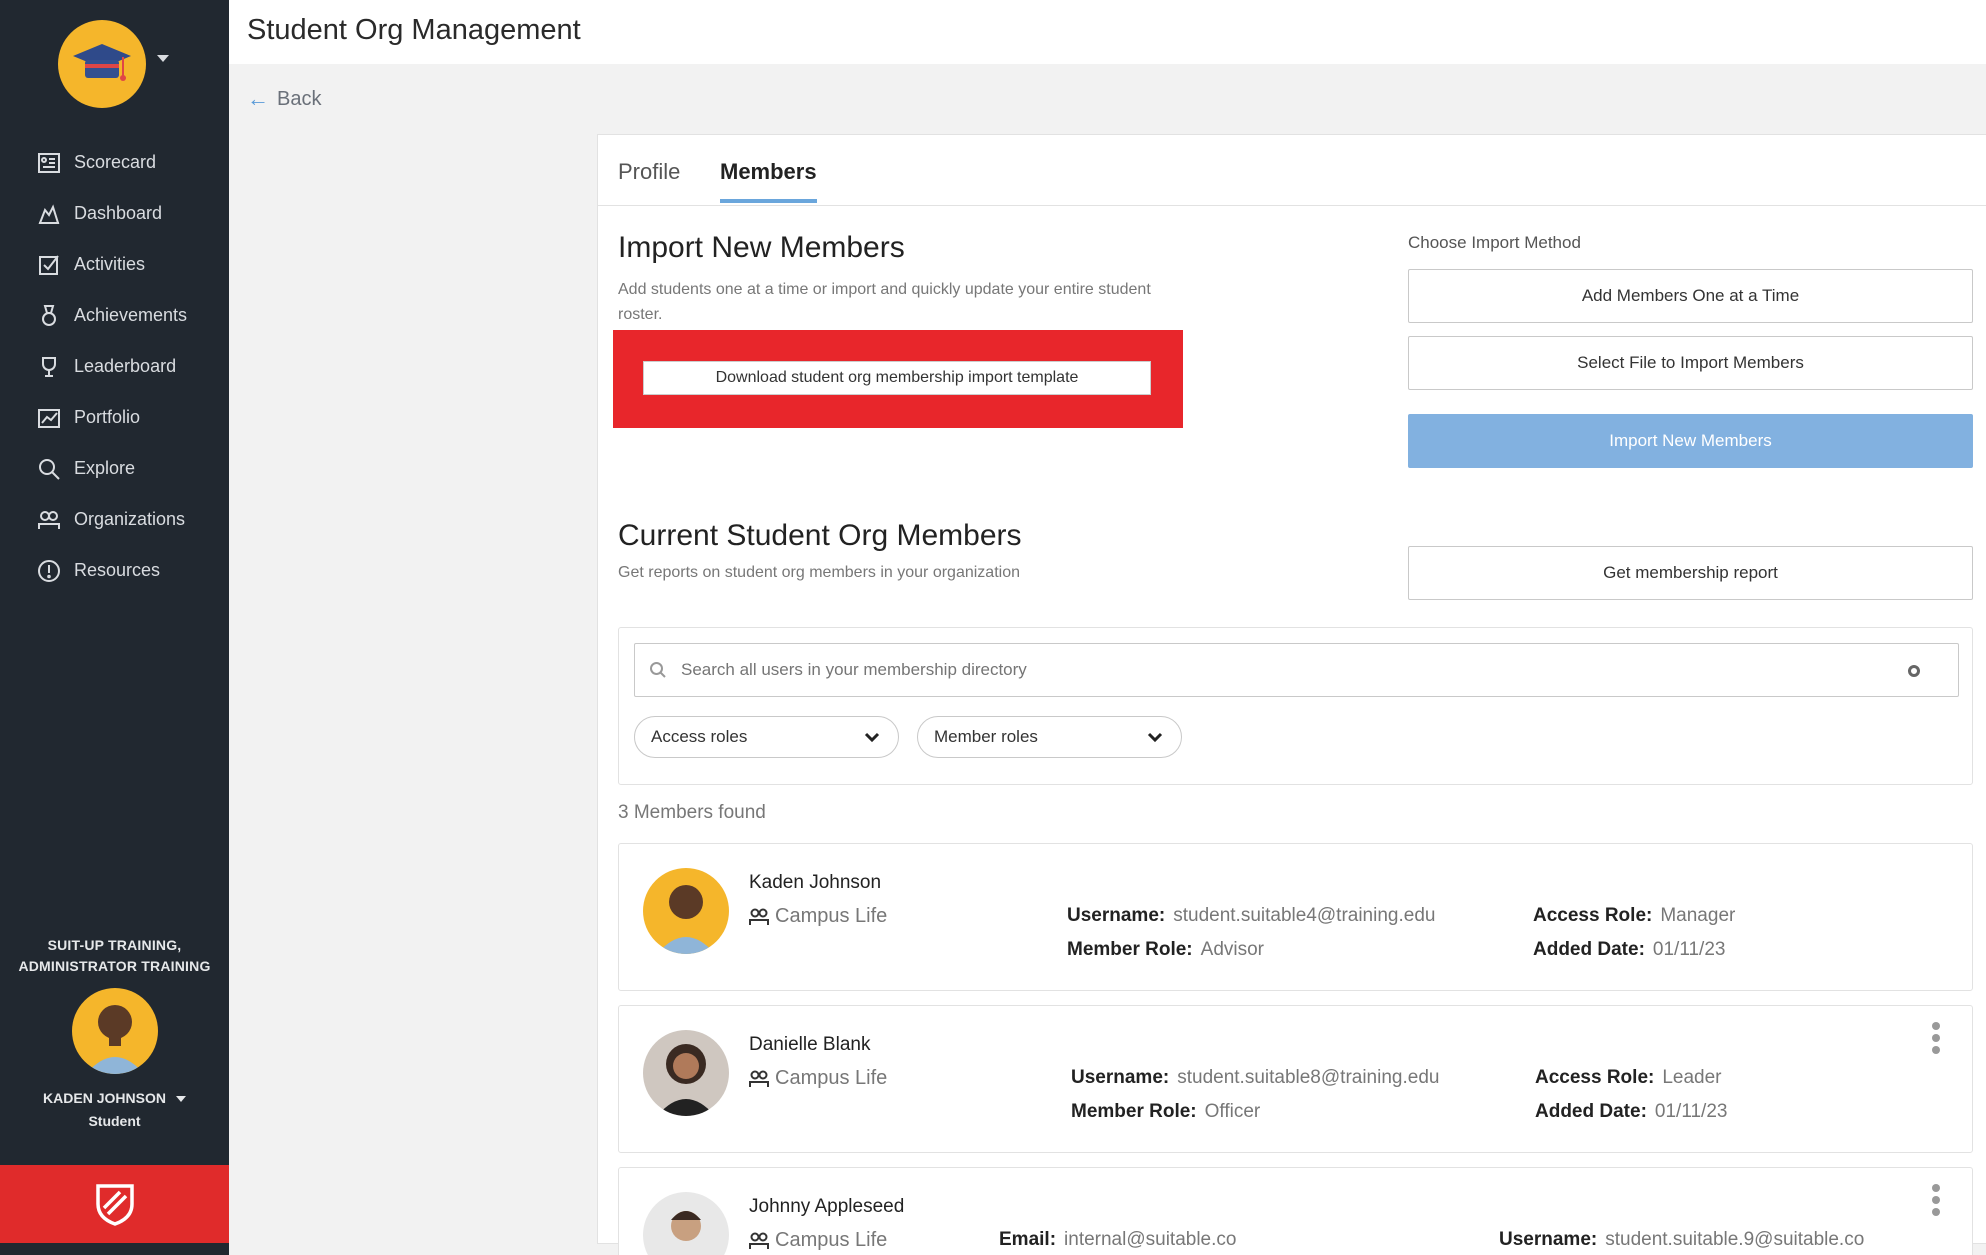 The image size is (1986, 1255). Describe the element at coordinates (118, 213) in the screenshot. I see `sidebar-item-label: Dashboard` at that location.